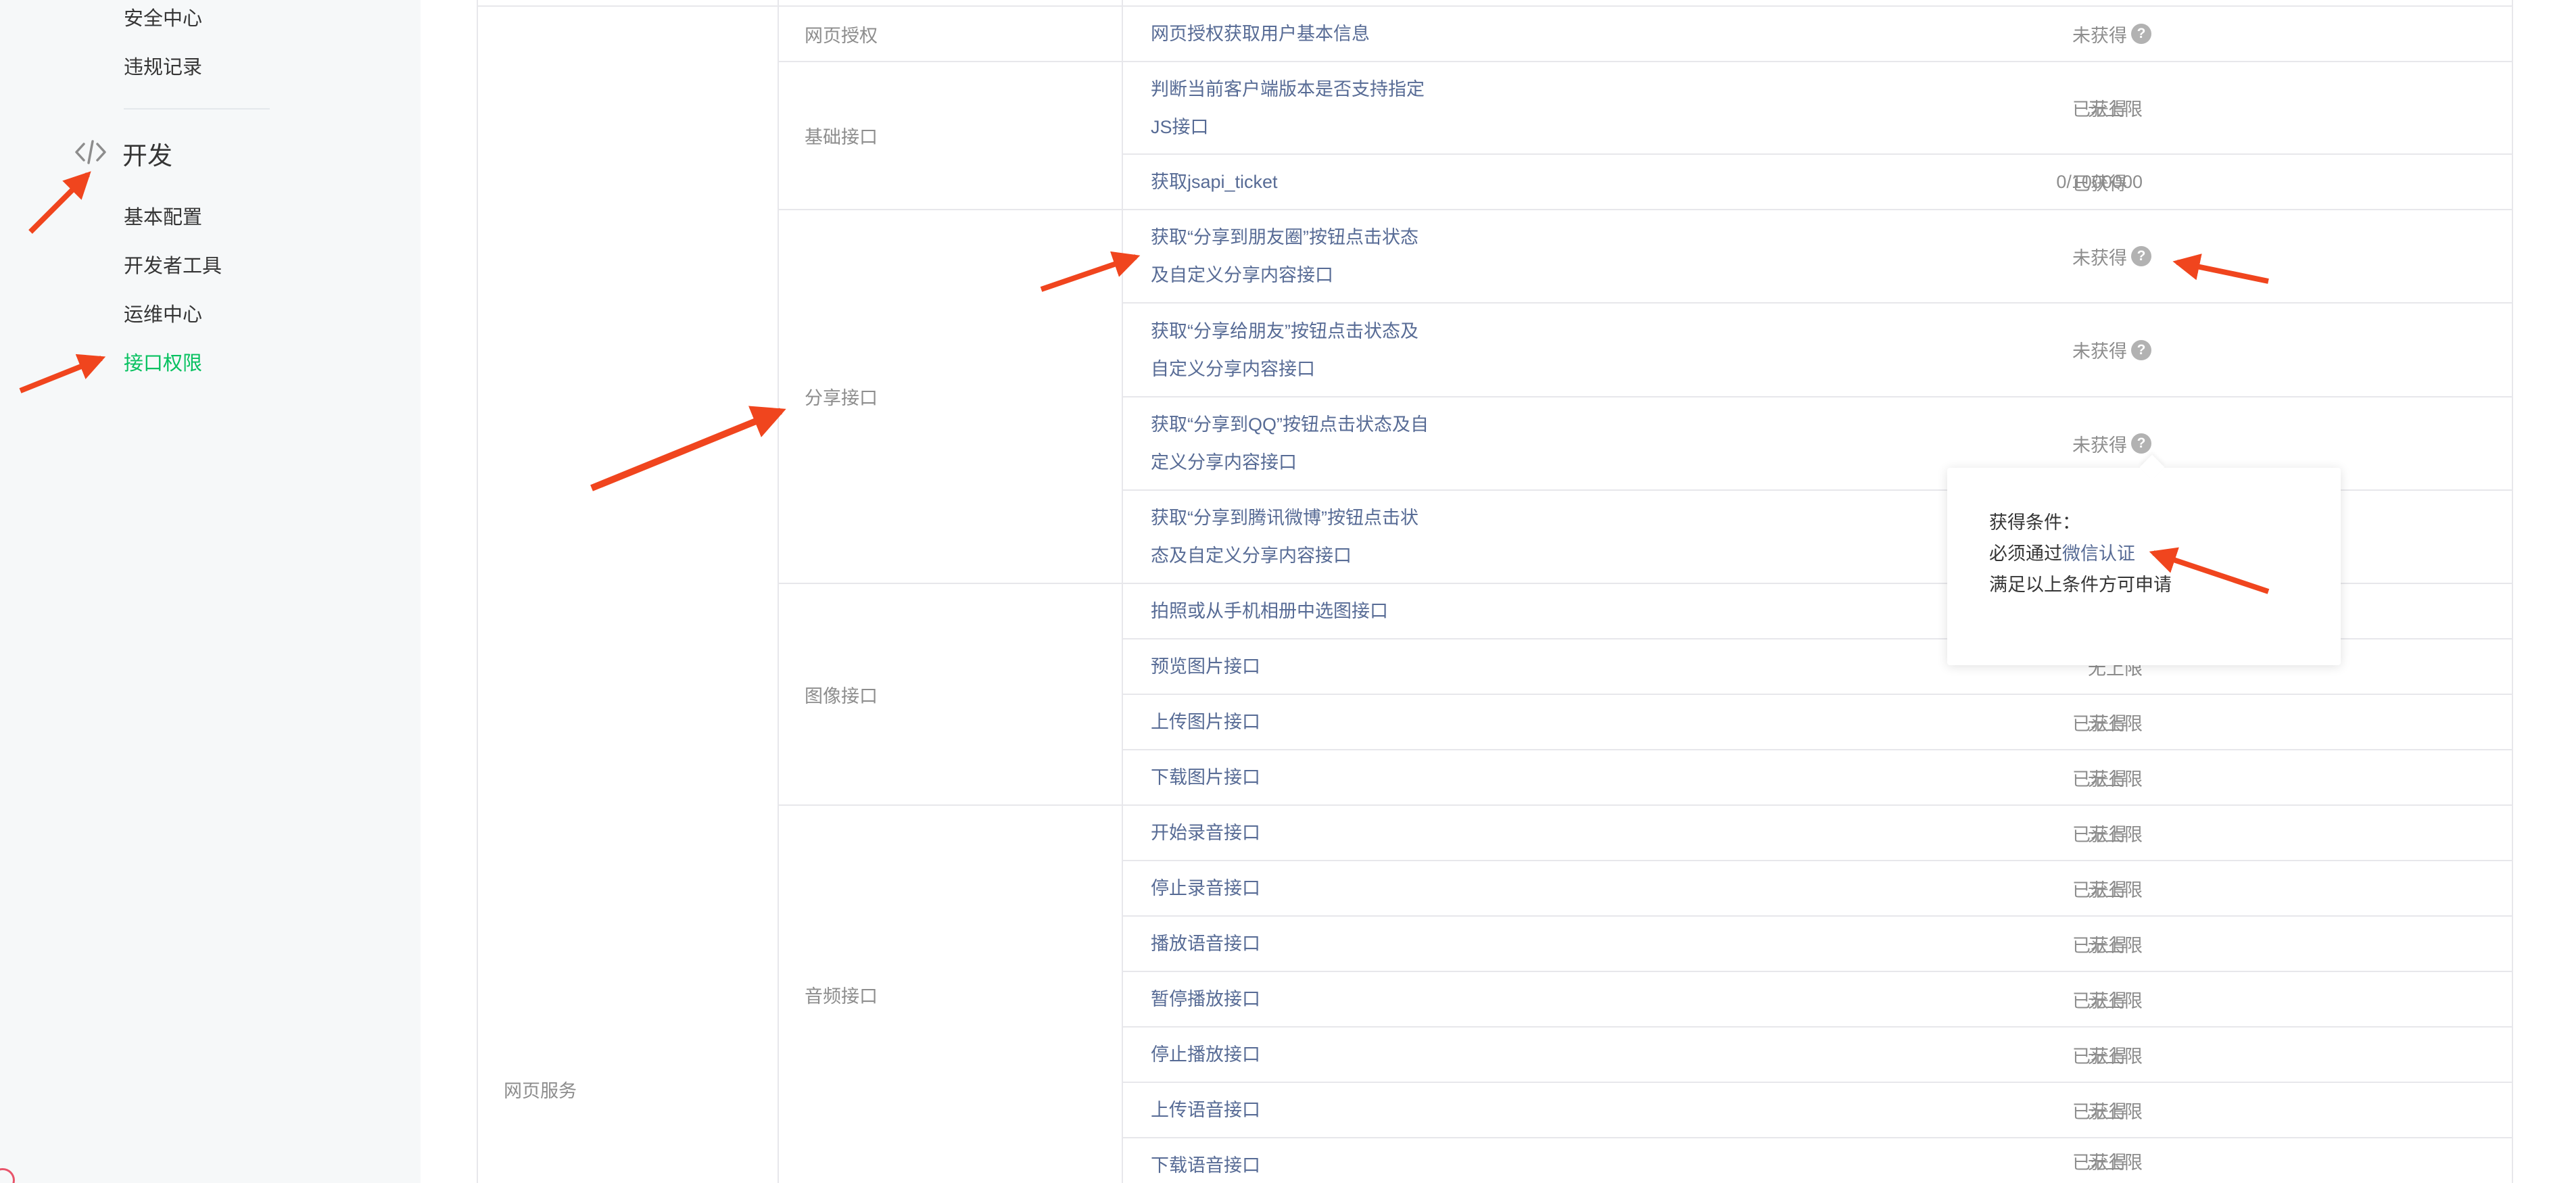  Describe the element at coordinates (841, 137) in the screenshot. I see `category-label: 基础接口` at that location.